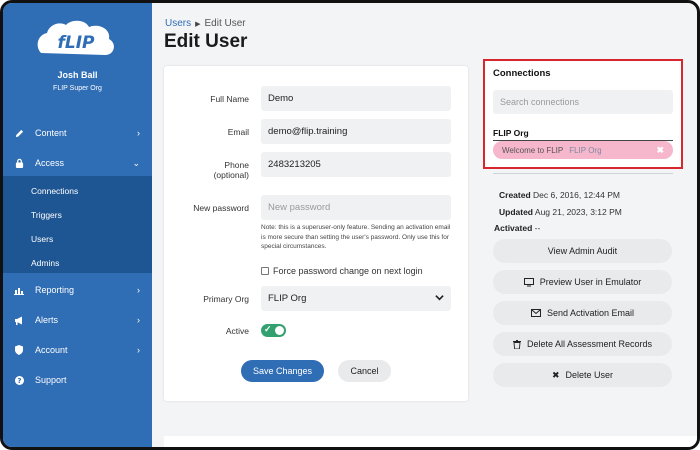  Describe the element at coordinates (279, 330) in the screenshot. I see `toggle-knob` at that location.